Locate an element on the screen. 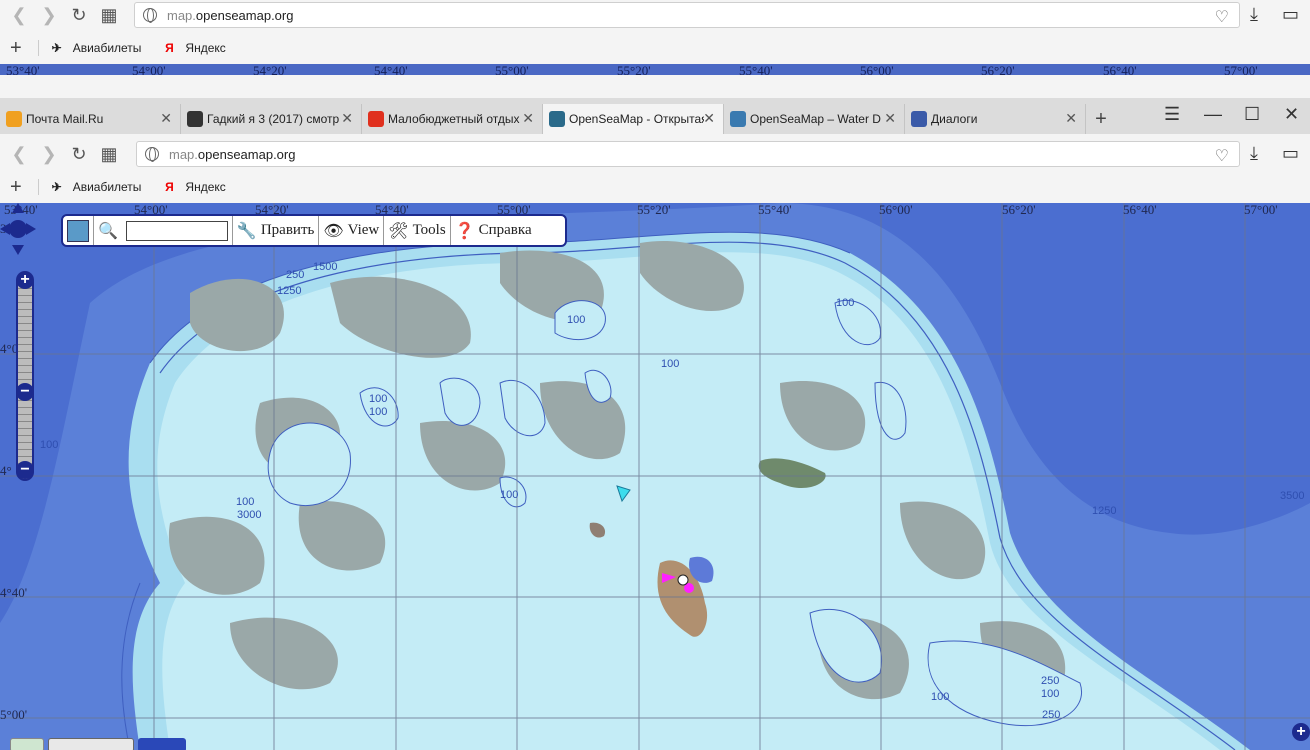 The height and width of the screenshot is (750, 1310). yandex-icon: Я is located at coordinates (169, 187).